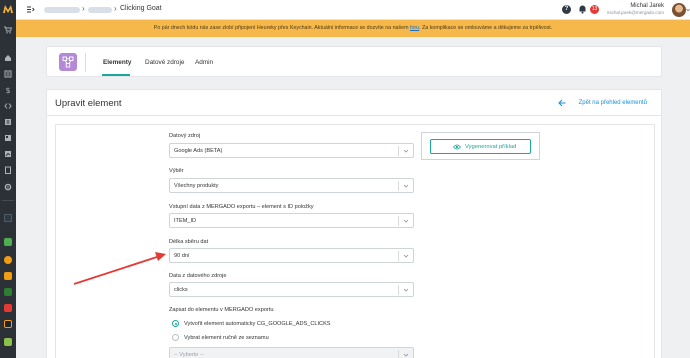 Image resolution: width=690 pixels, height=358 pixels. I want to click on cart-icon, so click(8, 30).